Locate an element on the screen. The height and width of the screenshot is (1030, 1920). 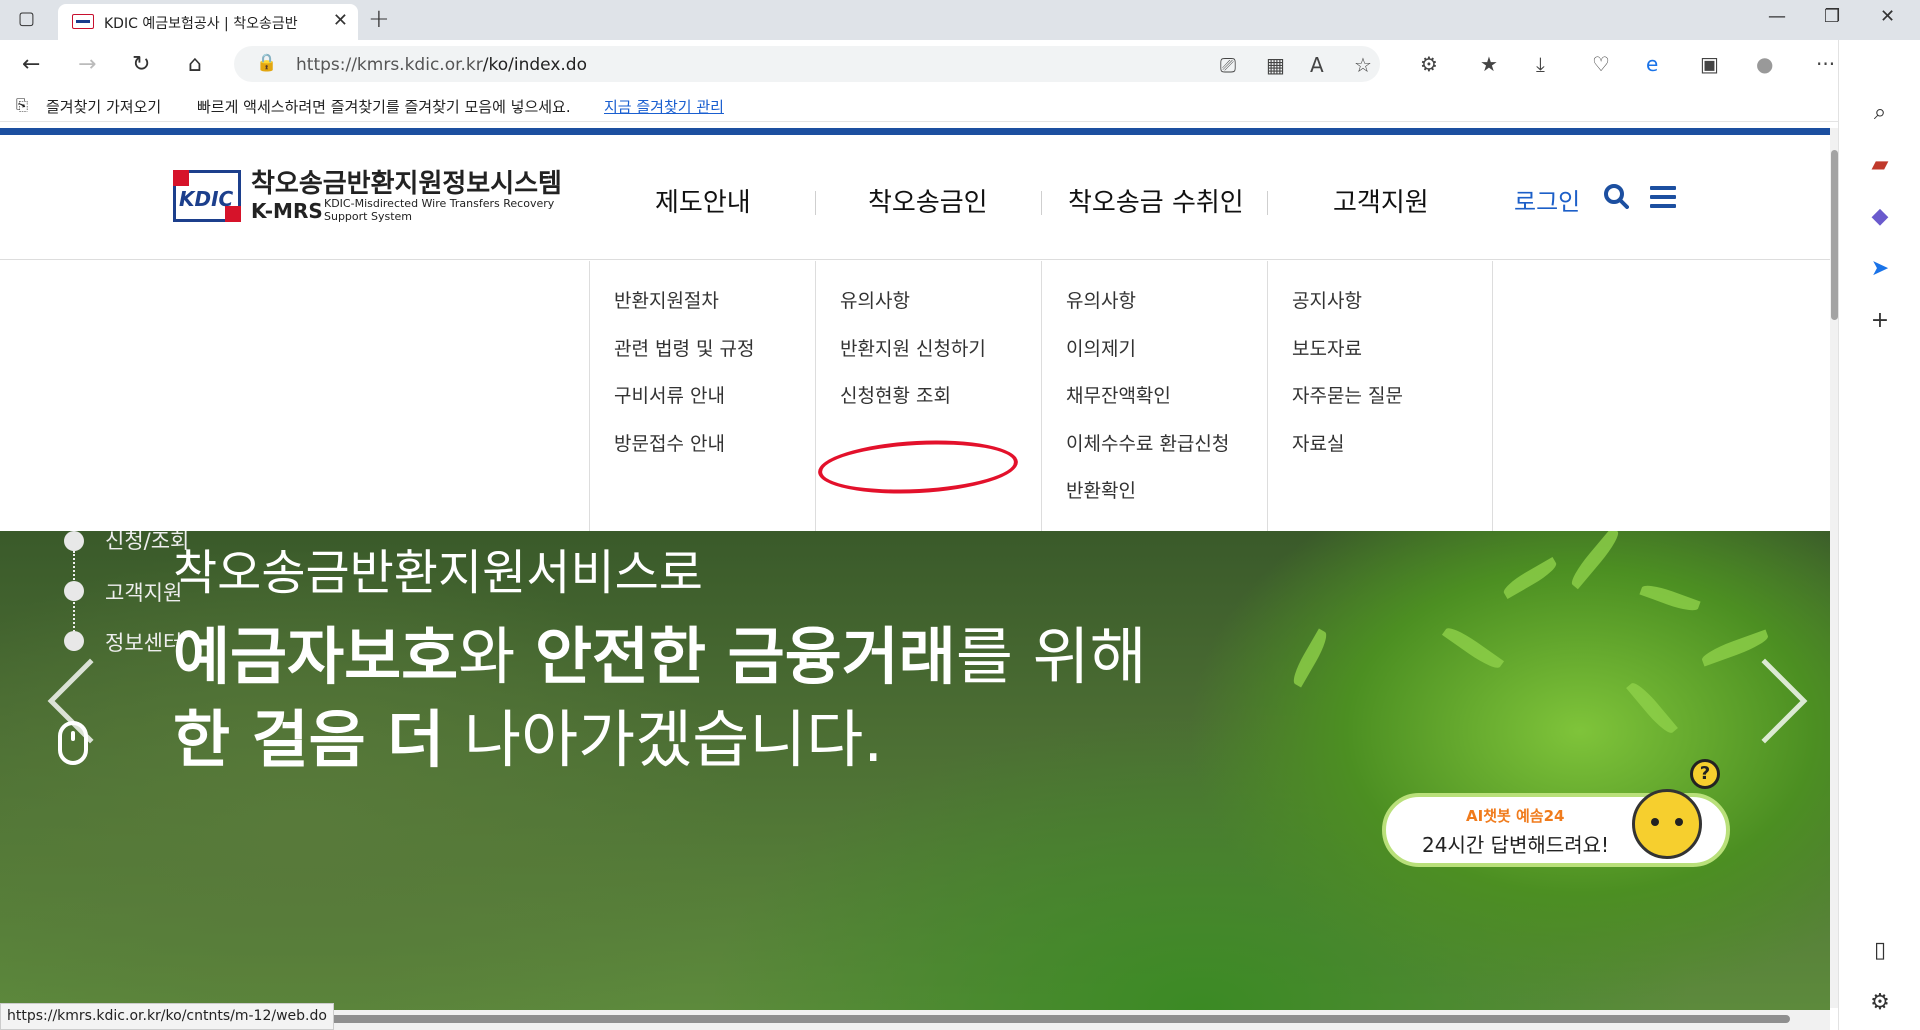
back-icon: ← is located at coordinates (31, 64).